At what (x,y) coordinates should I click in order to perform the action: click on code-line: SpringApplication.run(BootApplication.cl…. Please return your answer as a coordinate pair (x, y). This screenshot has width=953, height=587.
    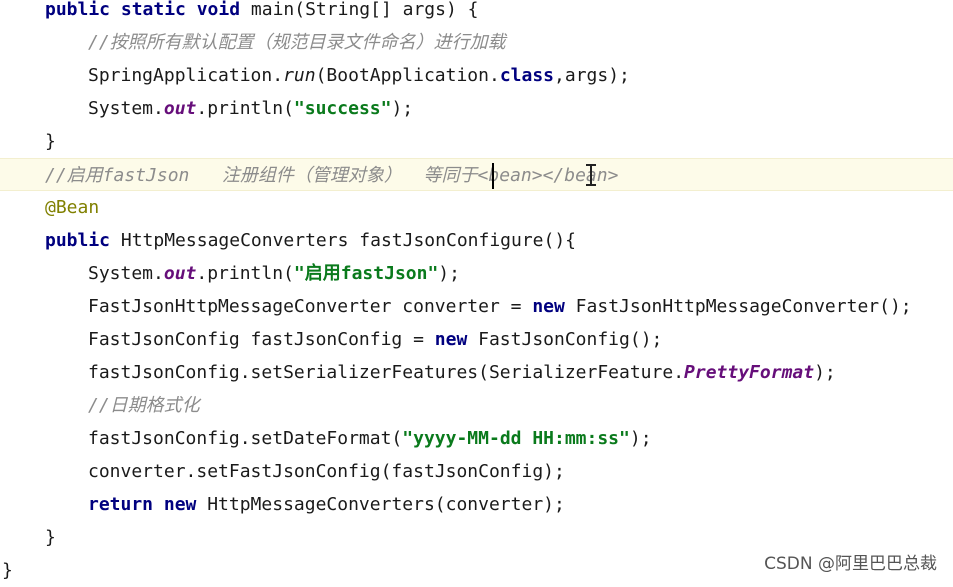
    Looking at the image, I should click on (476, 75).